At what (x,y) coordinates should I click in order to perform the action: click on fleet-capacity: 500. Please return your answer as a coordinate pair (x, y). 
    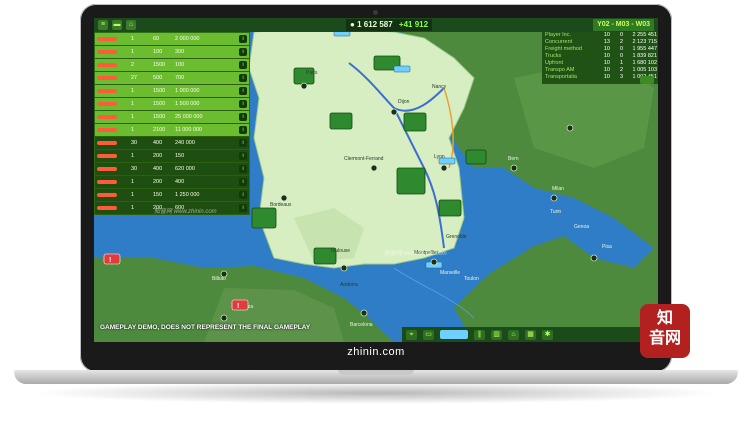
    Looking at the image, I should click on (158, 78).